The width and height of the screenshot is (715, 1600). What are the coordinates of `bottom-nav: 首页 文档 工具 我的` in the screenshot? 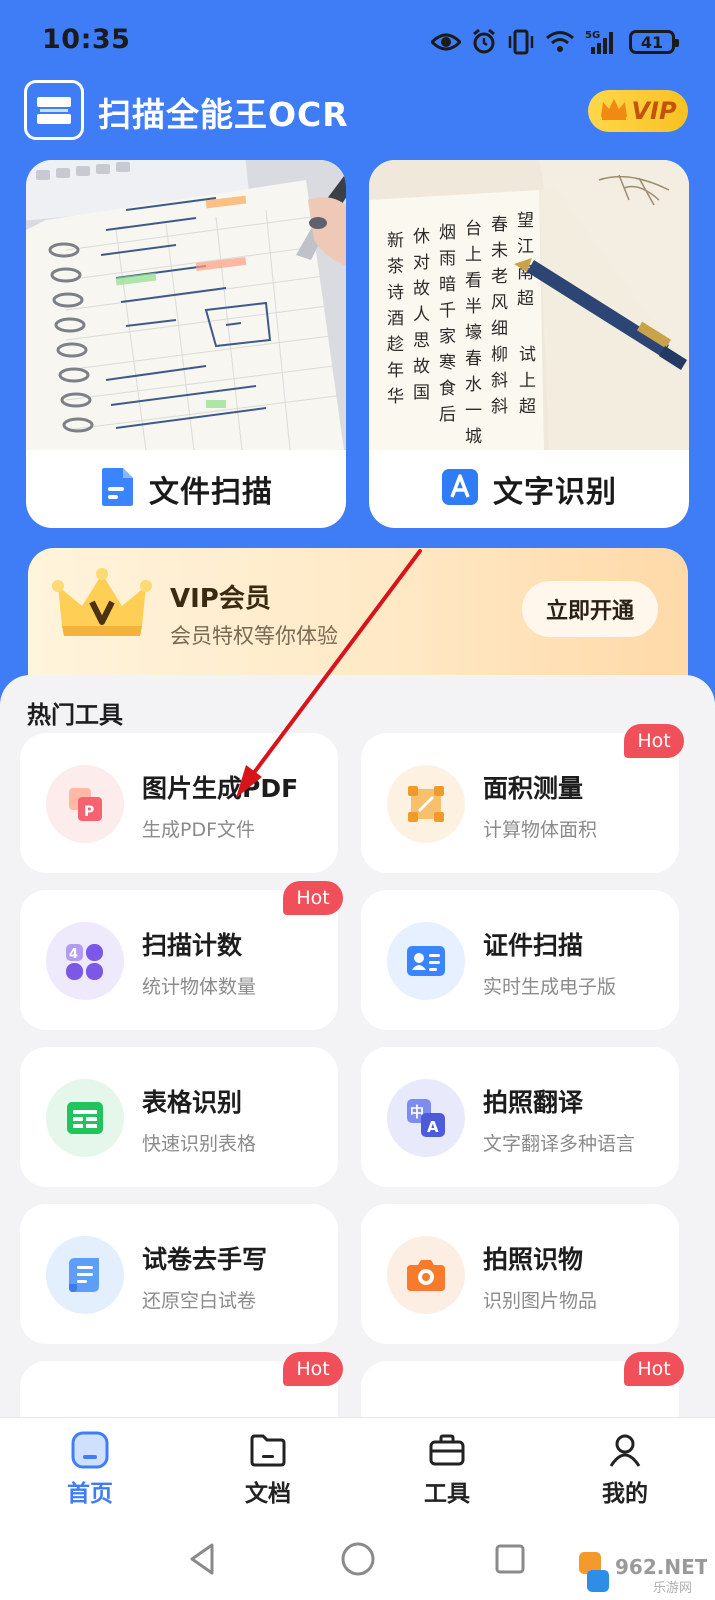 It's located at (357, 1469).